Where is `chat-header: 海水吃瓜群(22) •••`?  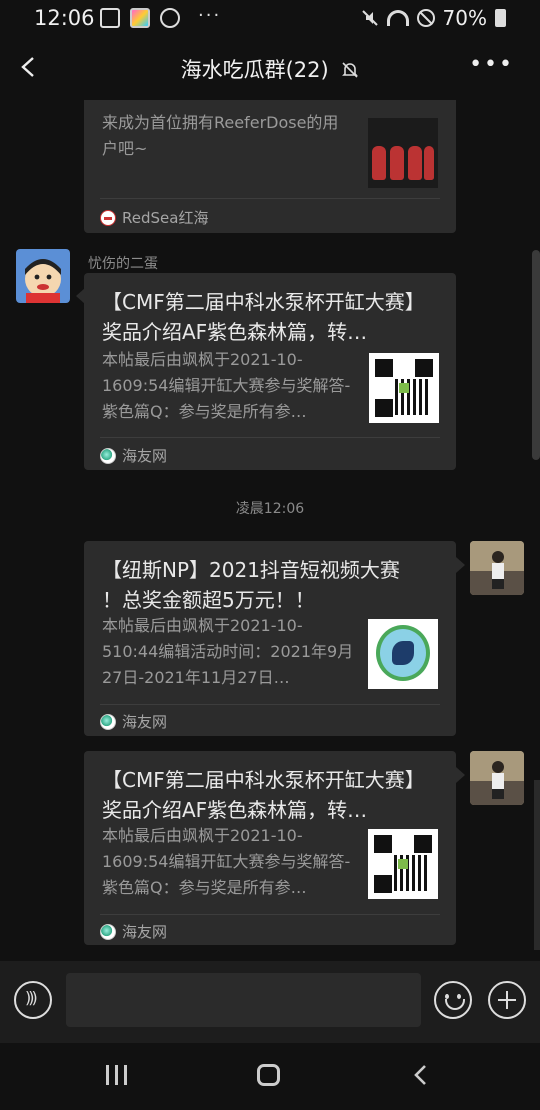
chat-header: 海水吃瓜群(22) ••• is located at coordinates (270, 69).